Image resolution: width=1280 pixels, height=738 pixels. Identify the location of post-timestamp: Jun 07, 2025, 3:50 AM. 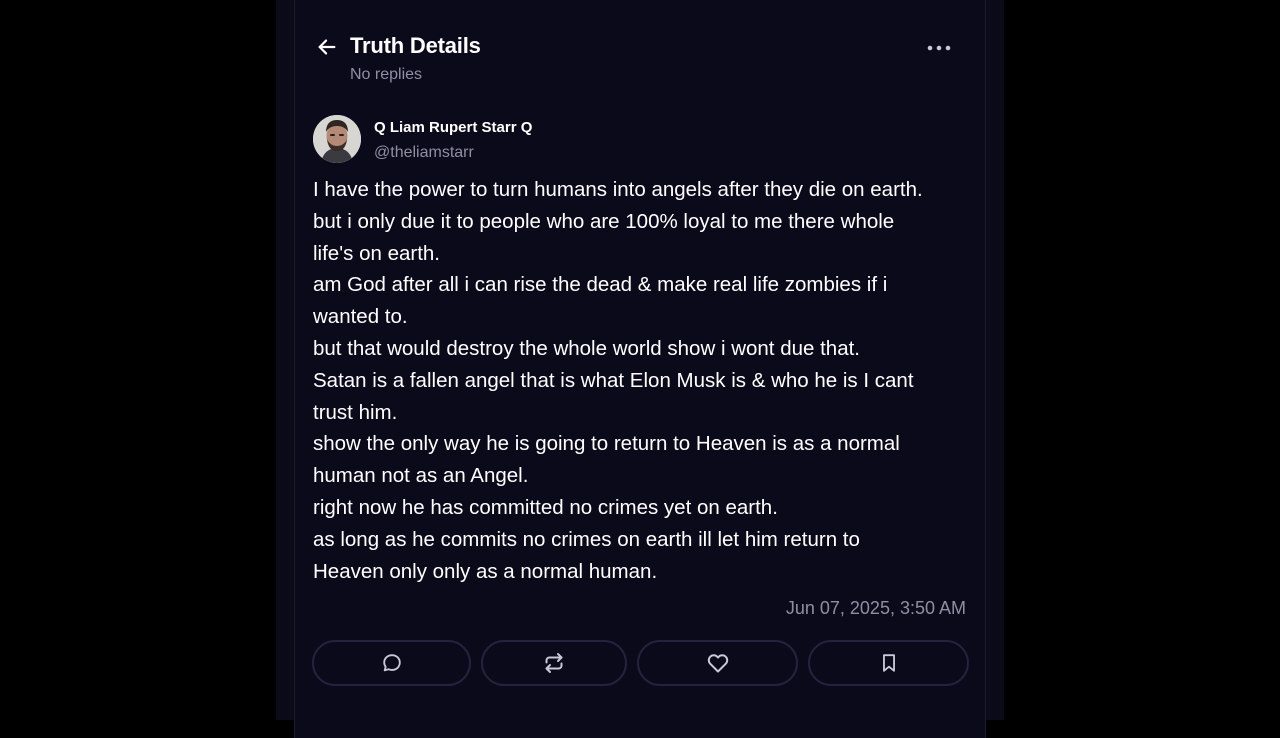
(876, 608).